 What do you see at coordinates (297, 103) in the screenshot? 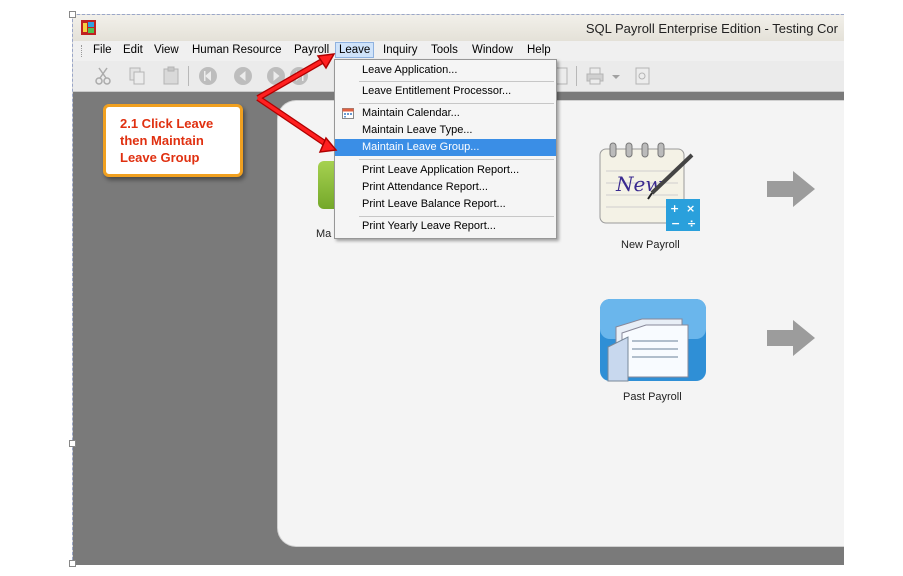
I see `pointer-arrows` at bounding box center [297, 103].